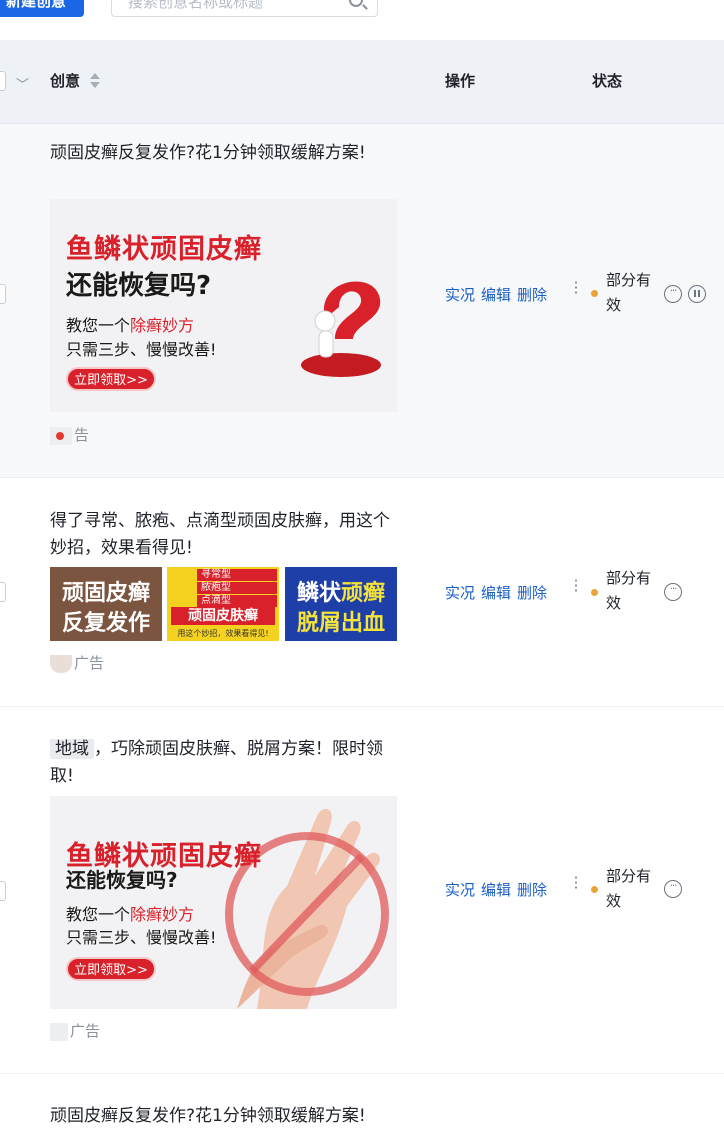 This screenshot has width=724, height=1146. What do you see at coordinates (460, 81) in the screenshot?
I see `column-header-actions: 操作` at bounding box center [460, 81].